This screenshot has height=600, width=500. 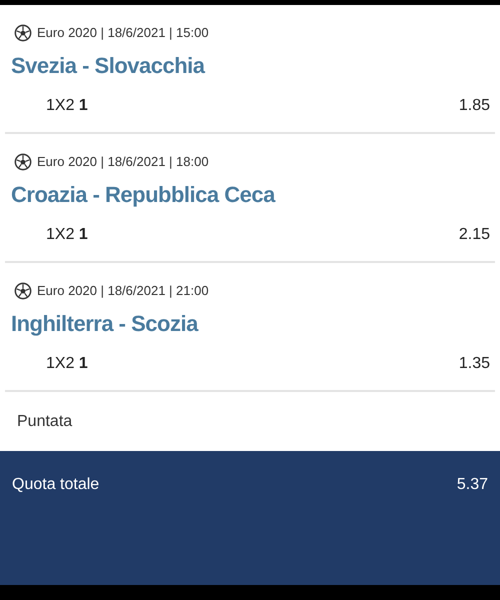 I want to click on total-odds-value: 5.37, so click(x=472, y=485).